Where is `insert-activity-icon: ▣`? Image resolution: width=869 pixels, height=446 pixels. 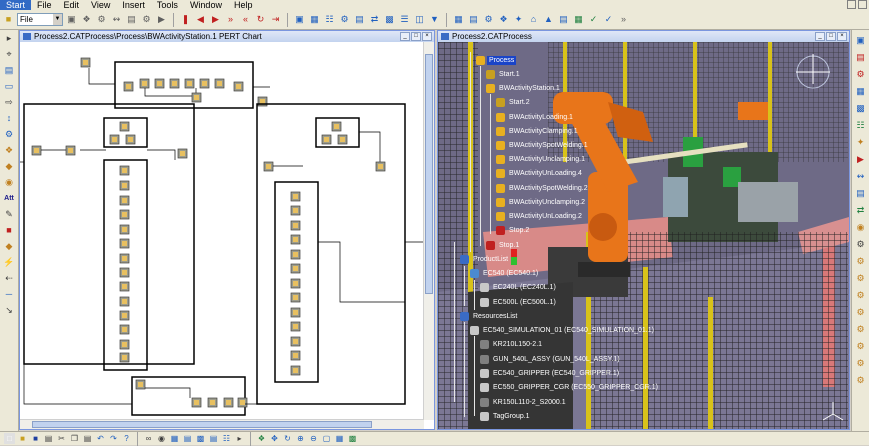
insert-activity-icon: ▣ is located at coordinates (299, 19).